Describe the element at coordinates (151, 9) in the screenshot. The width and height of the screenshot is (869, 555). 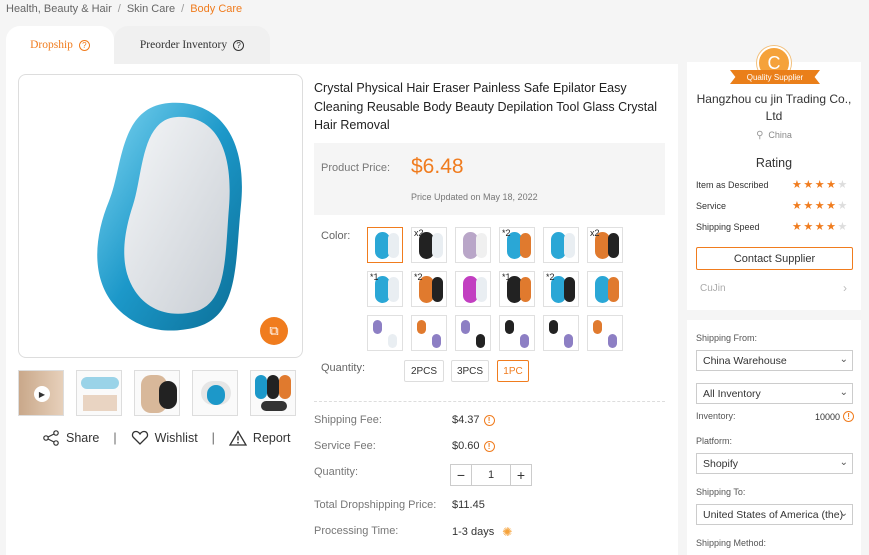
I see `breadcrumb-link: Skin Care` at that location.